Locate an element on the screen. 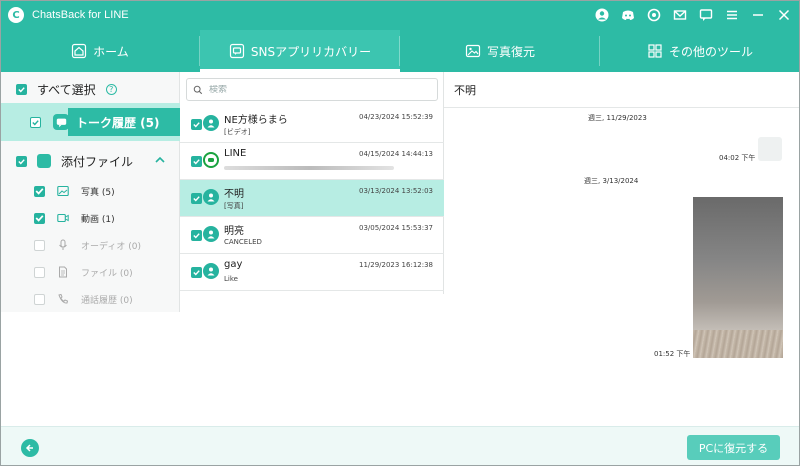  call-history-label: 通話履歴 (0) is located at coordinates (107, 300).